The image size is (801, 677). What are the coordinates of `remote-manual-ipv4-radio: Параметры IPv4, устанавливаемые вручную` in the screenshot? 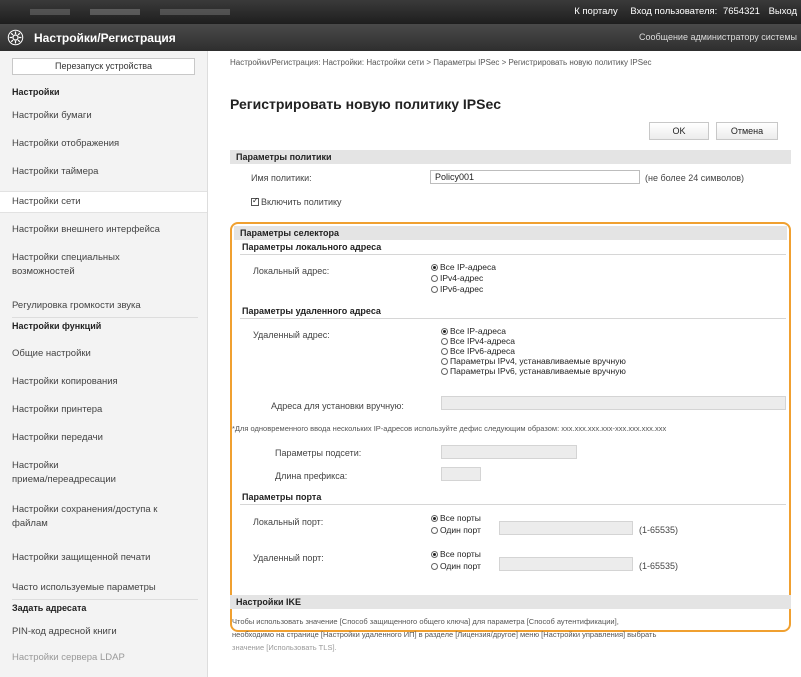 It's located at (533, 361).